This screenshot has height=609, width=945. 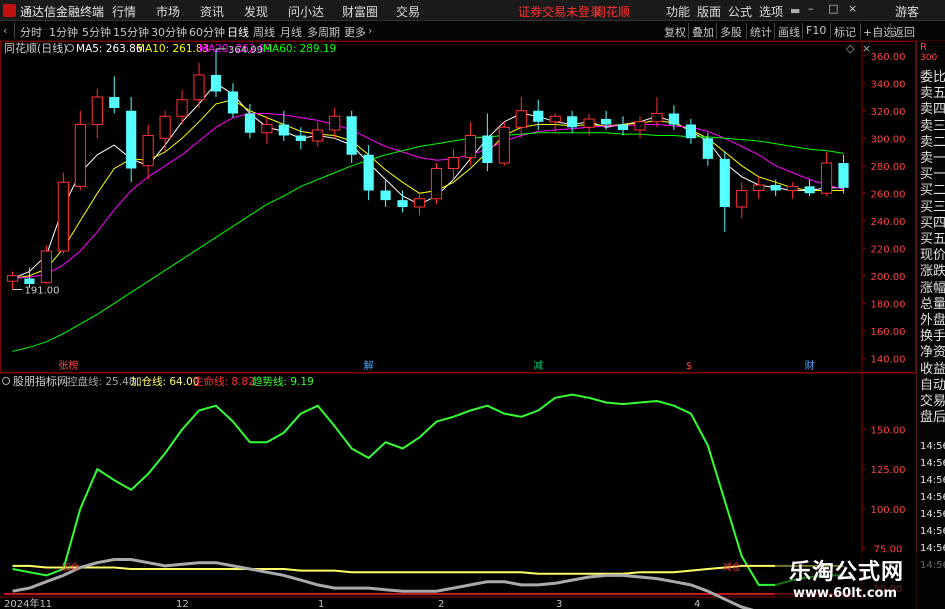 I want to click on diamond-icon: ◇, so click(x=850, y=48).